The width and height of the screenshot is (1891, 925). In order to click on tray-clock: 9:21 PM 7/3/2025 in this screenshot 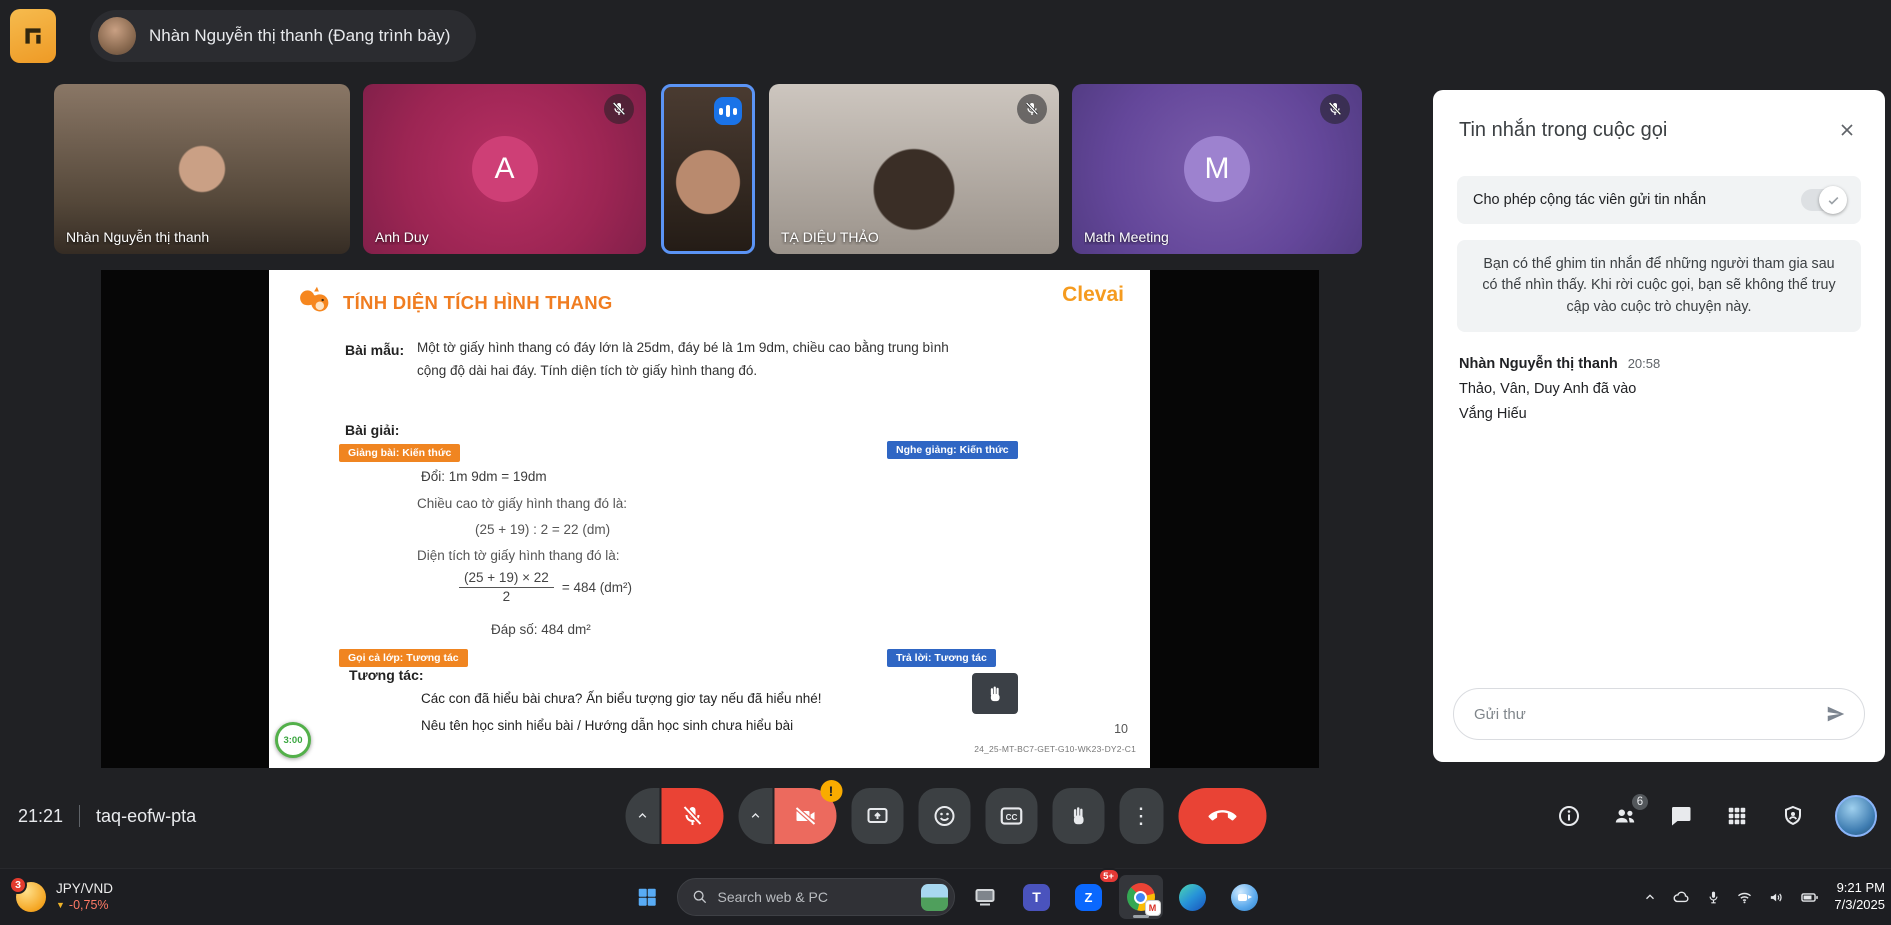, I will do `click(1859, 897)`.